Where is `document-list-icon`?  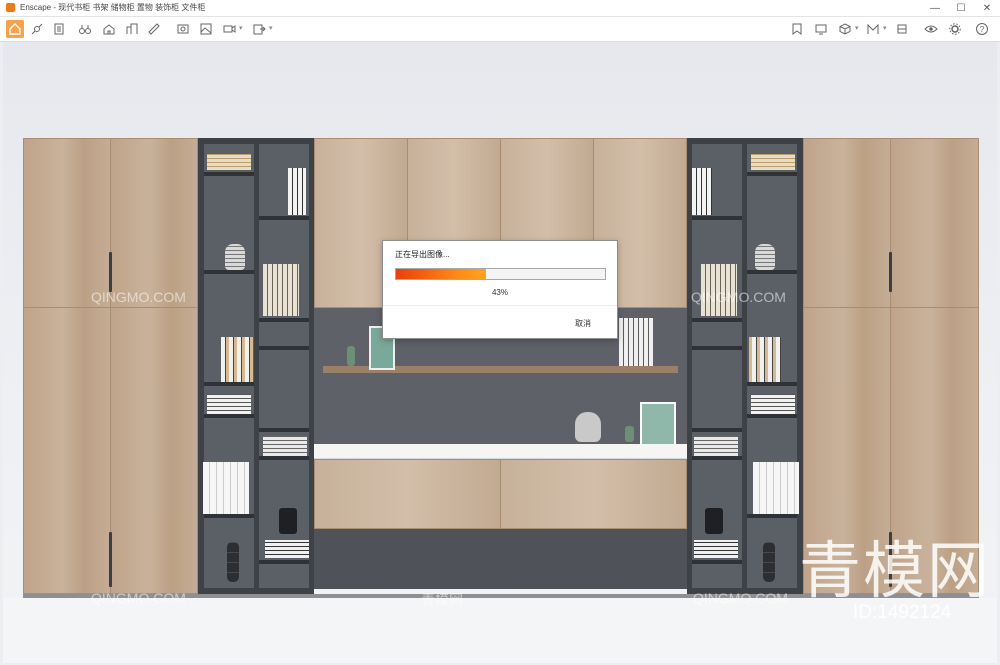 document-list-icon is located at coordinates (59, 29).